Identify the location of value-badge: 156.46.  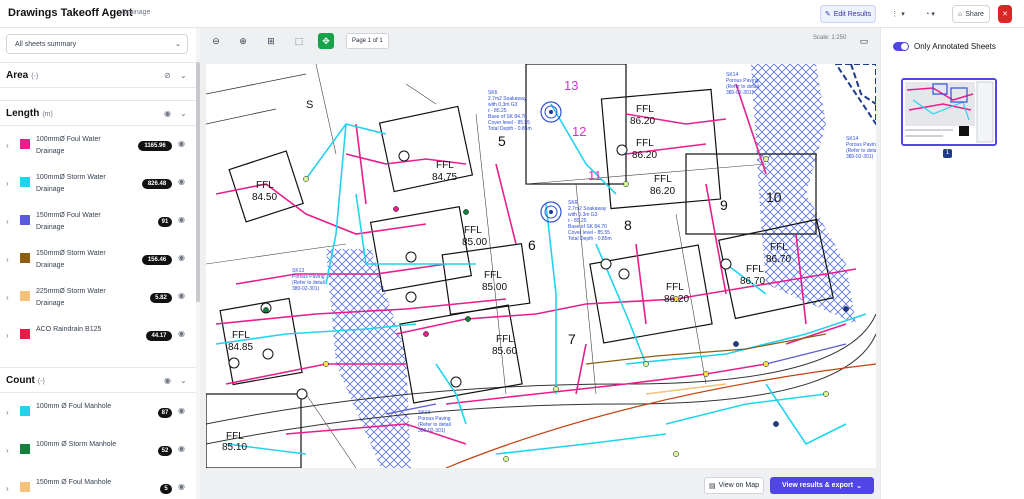
(157, 260).